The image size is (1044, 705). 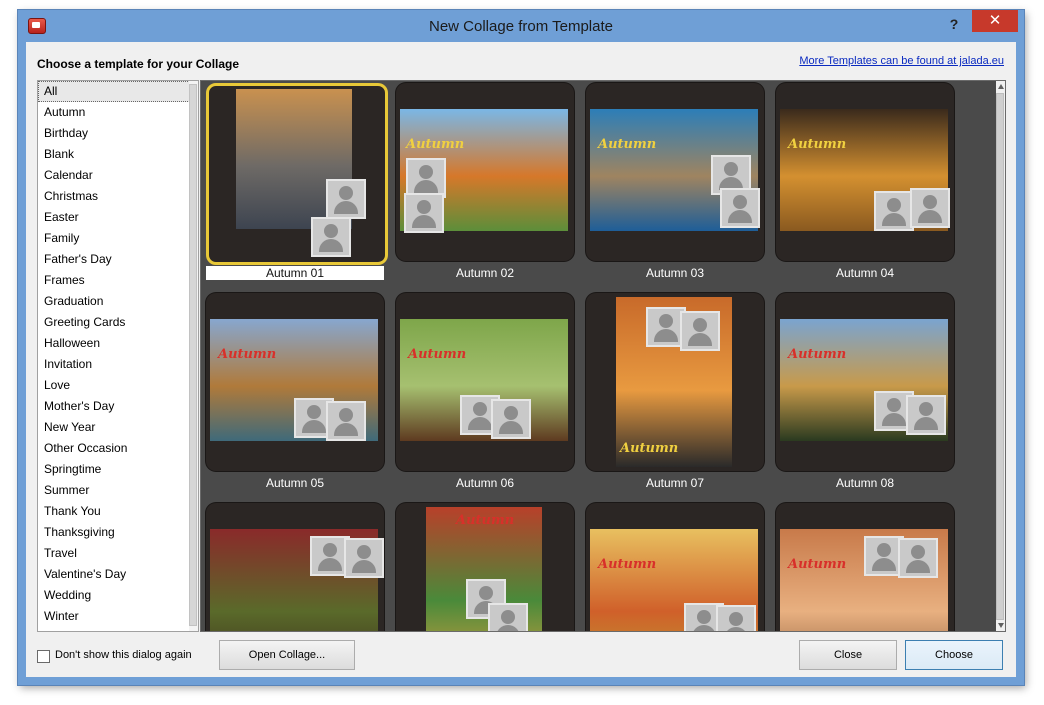 I want to click on dont-show-label: Don't show this dialog again, so click(x=123, y=655).